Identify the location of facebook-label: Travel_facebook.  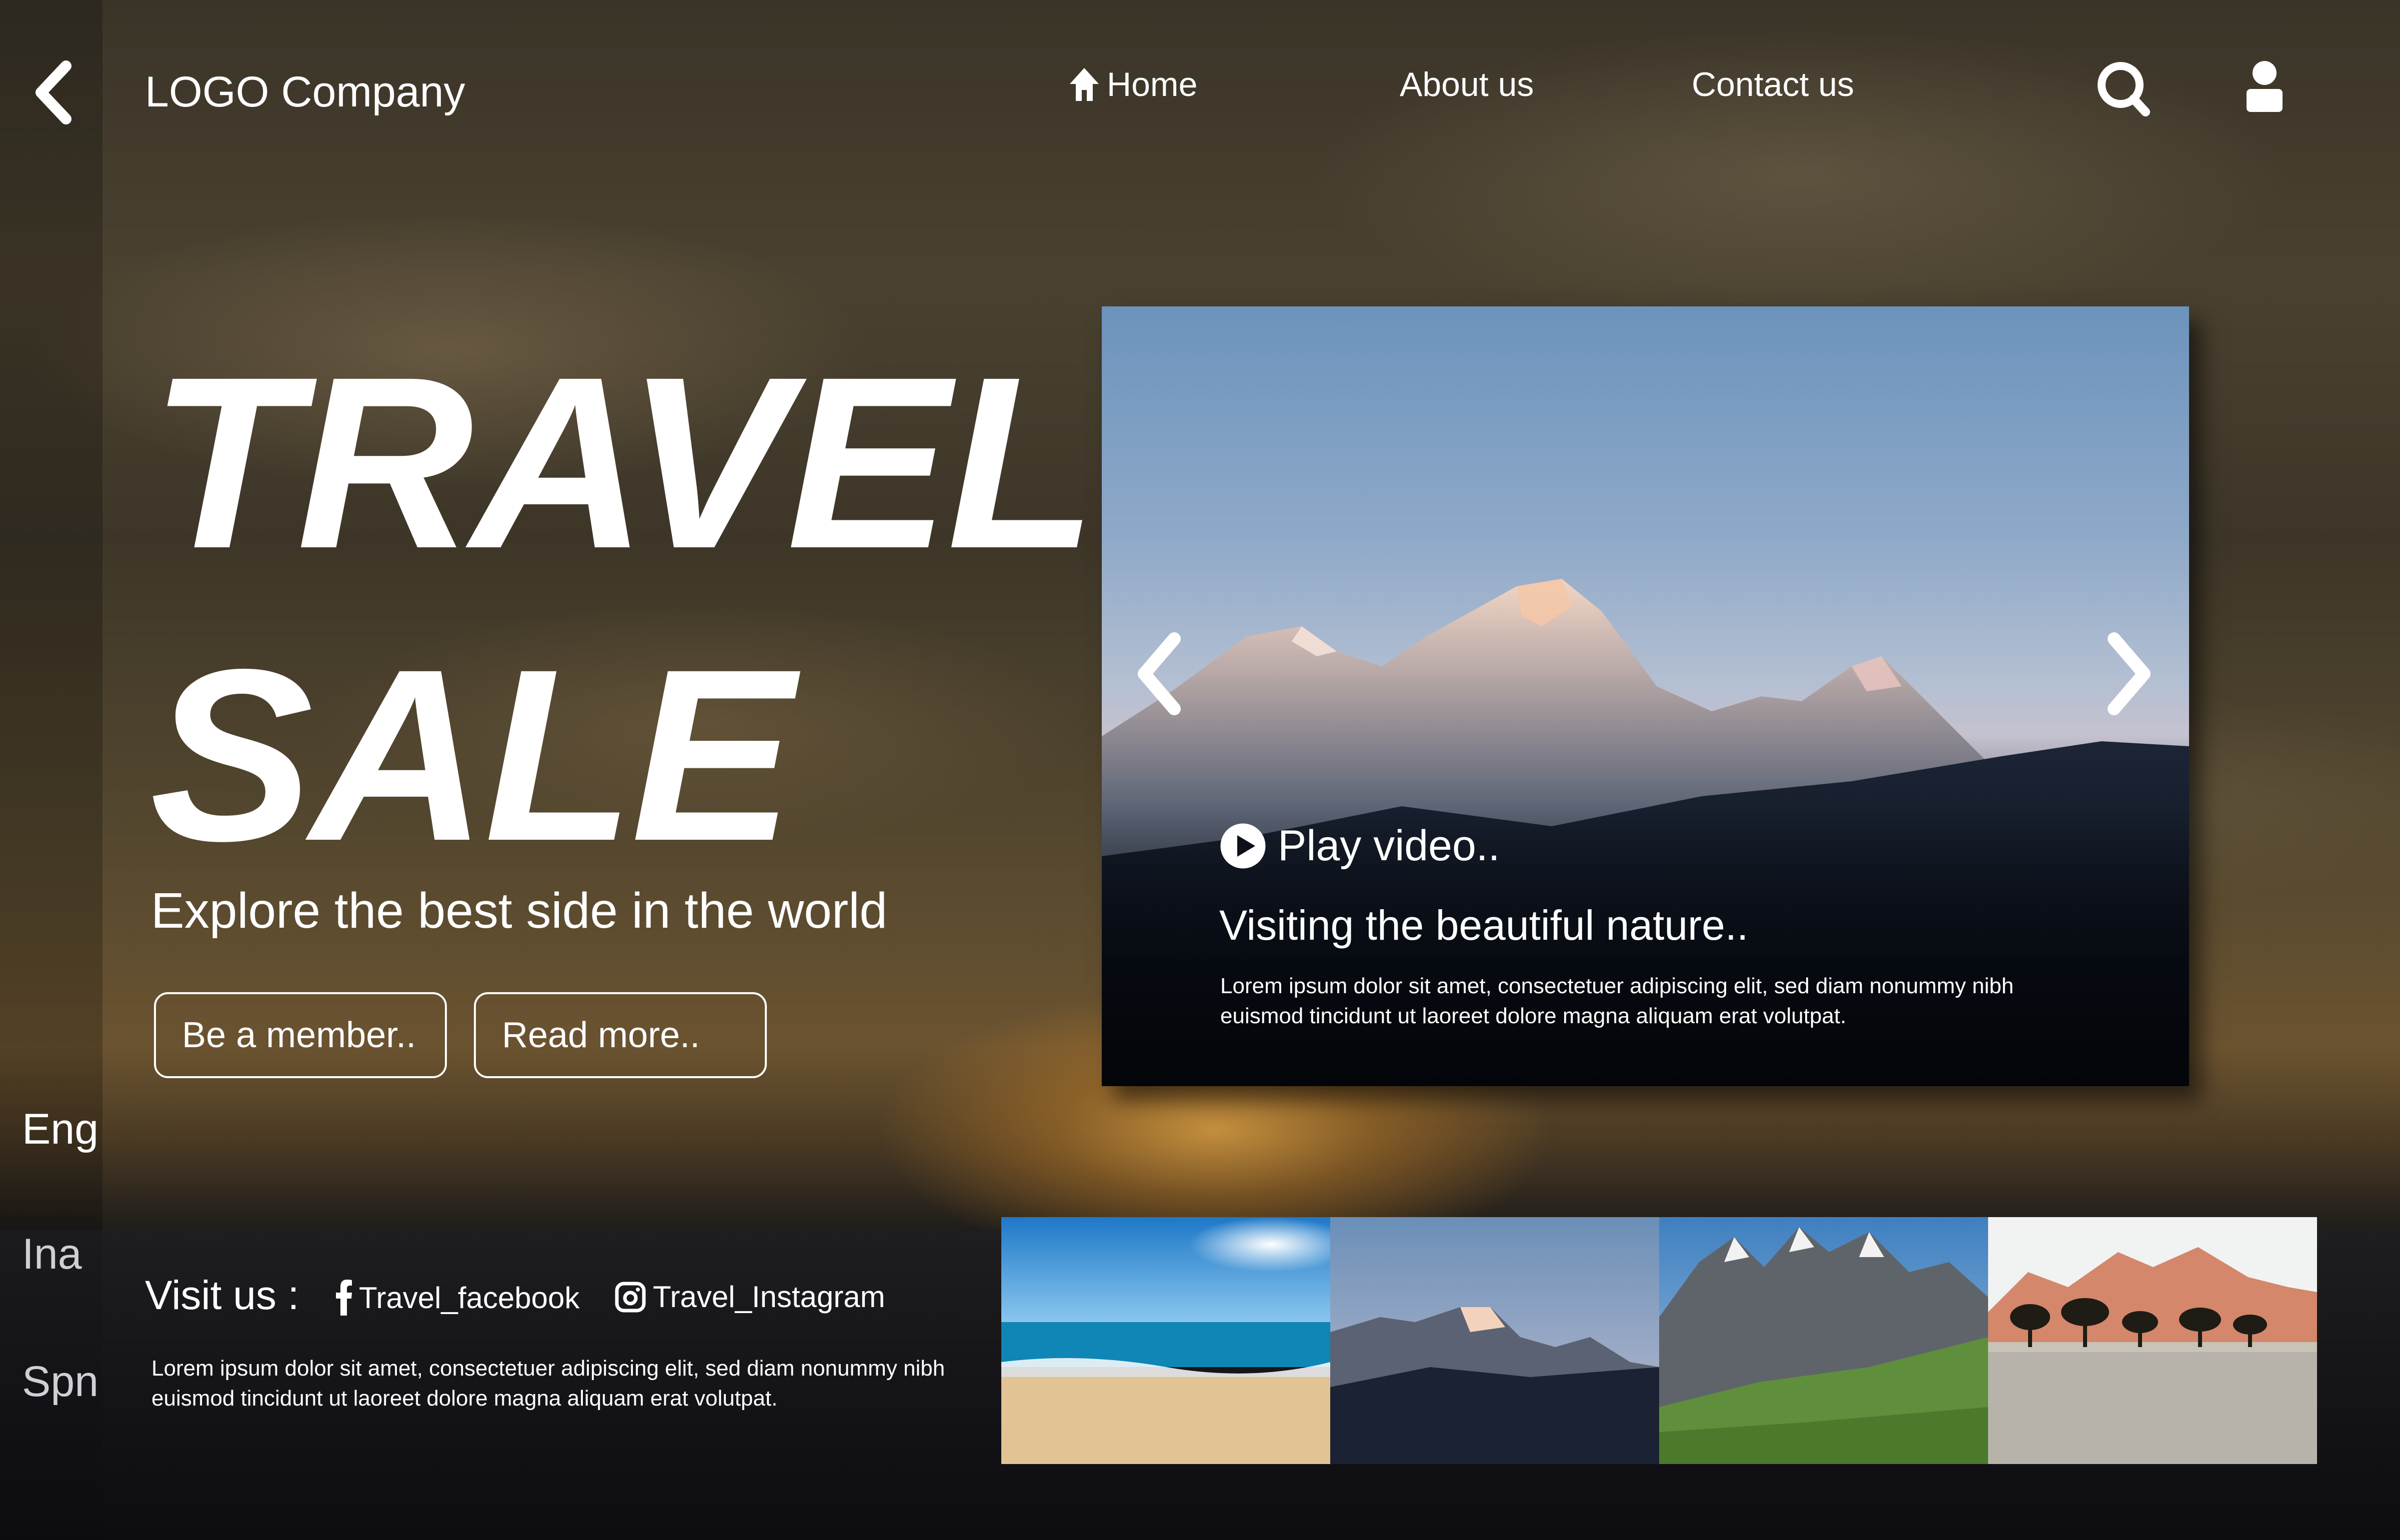
(470, 1298).